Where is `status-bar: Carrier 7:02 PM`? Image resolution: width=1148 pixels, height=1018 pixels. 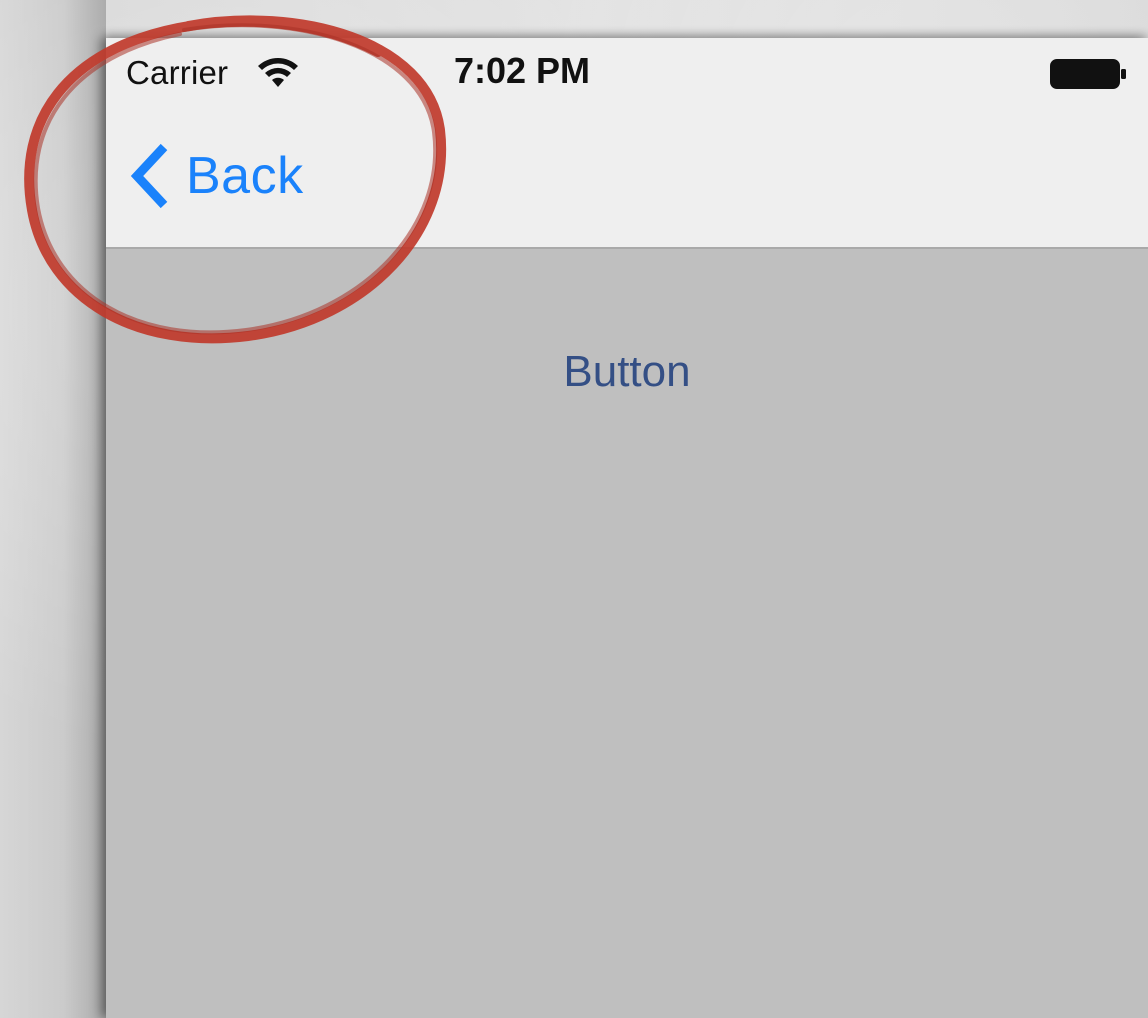 status-bar: Carrier 7:02 PM is located at coordinates (627, 73).